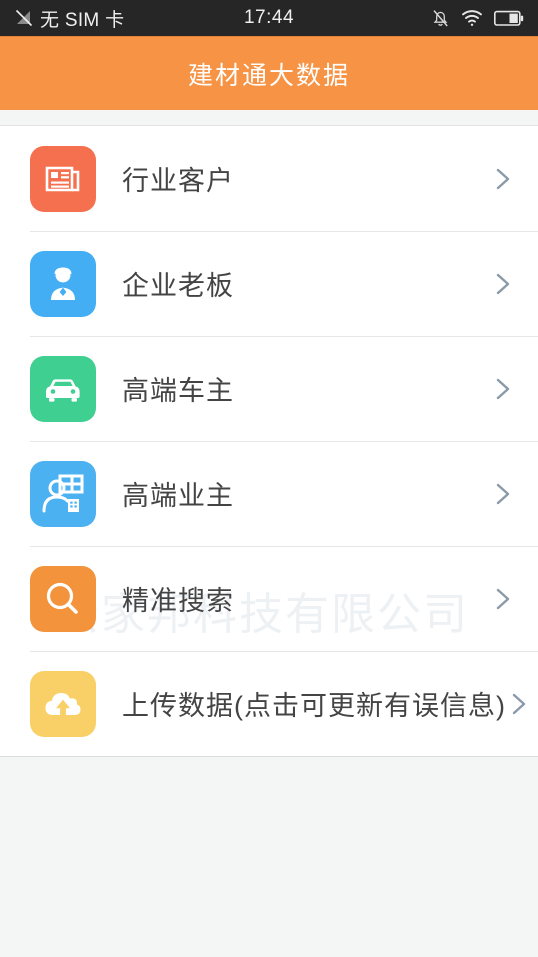  Describe the element at coordinates (178, 391) in the screenshot. I see `list-item-label: 高端车主` at that location.